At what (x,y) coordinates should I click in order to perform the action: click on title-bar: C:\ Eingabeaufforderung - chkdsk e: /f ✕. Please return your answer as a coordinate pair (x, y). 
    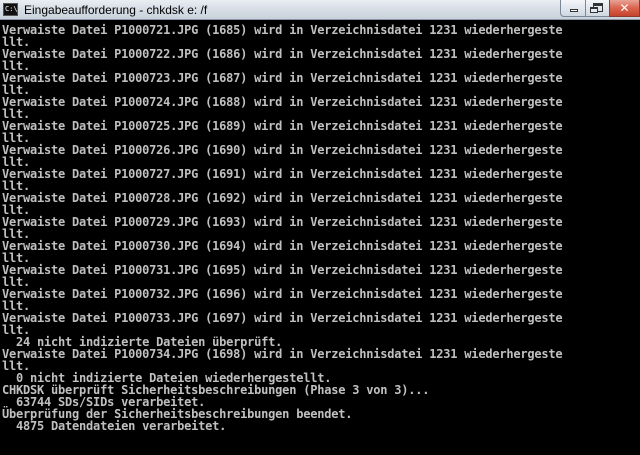
    Looking at the image, I should click on (320, 10).